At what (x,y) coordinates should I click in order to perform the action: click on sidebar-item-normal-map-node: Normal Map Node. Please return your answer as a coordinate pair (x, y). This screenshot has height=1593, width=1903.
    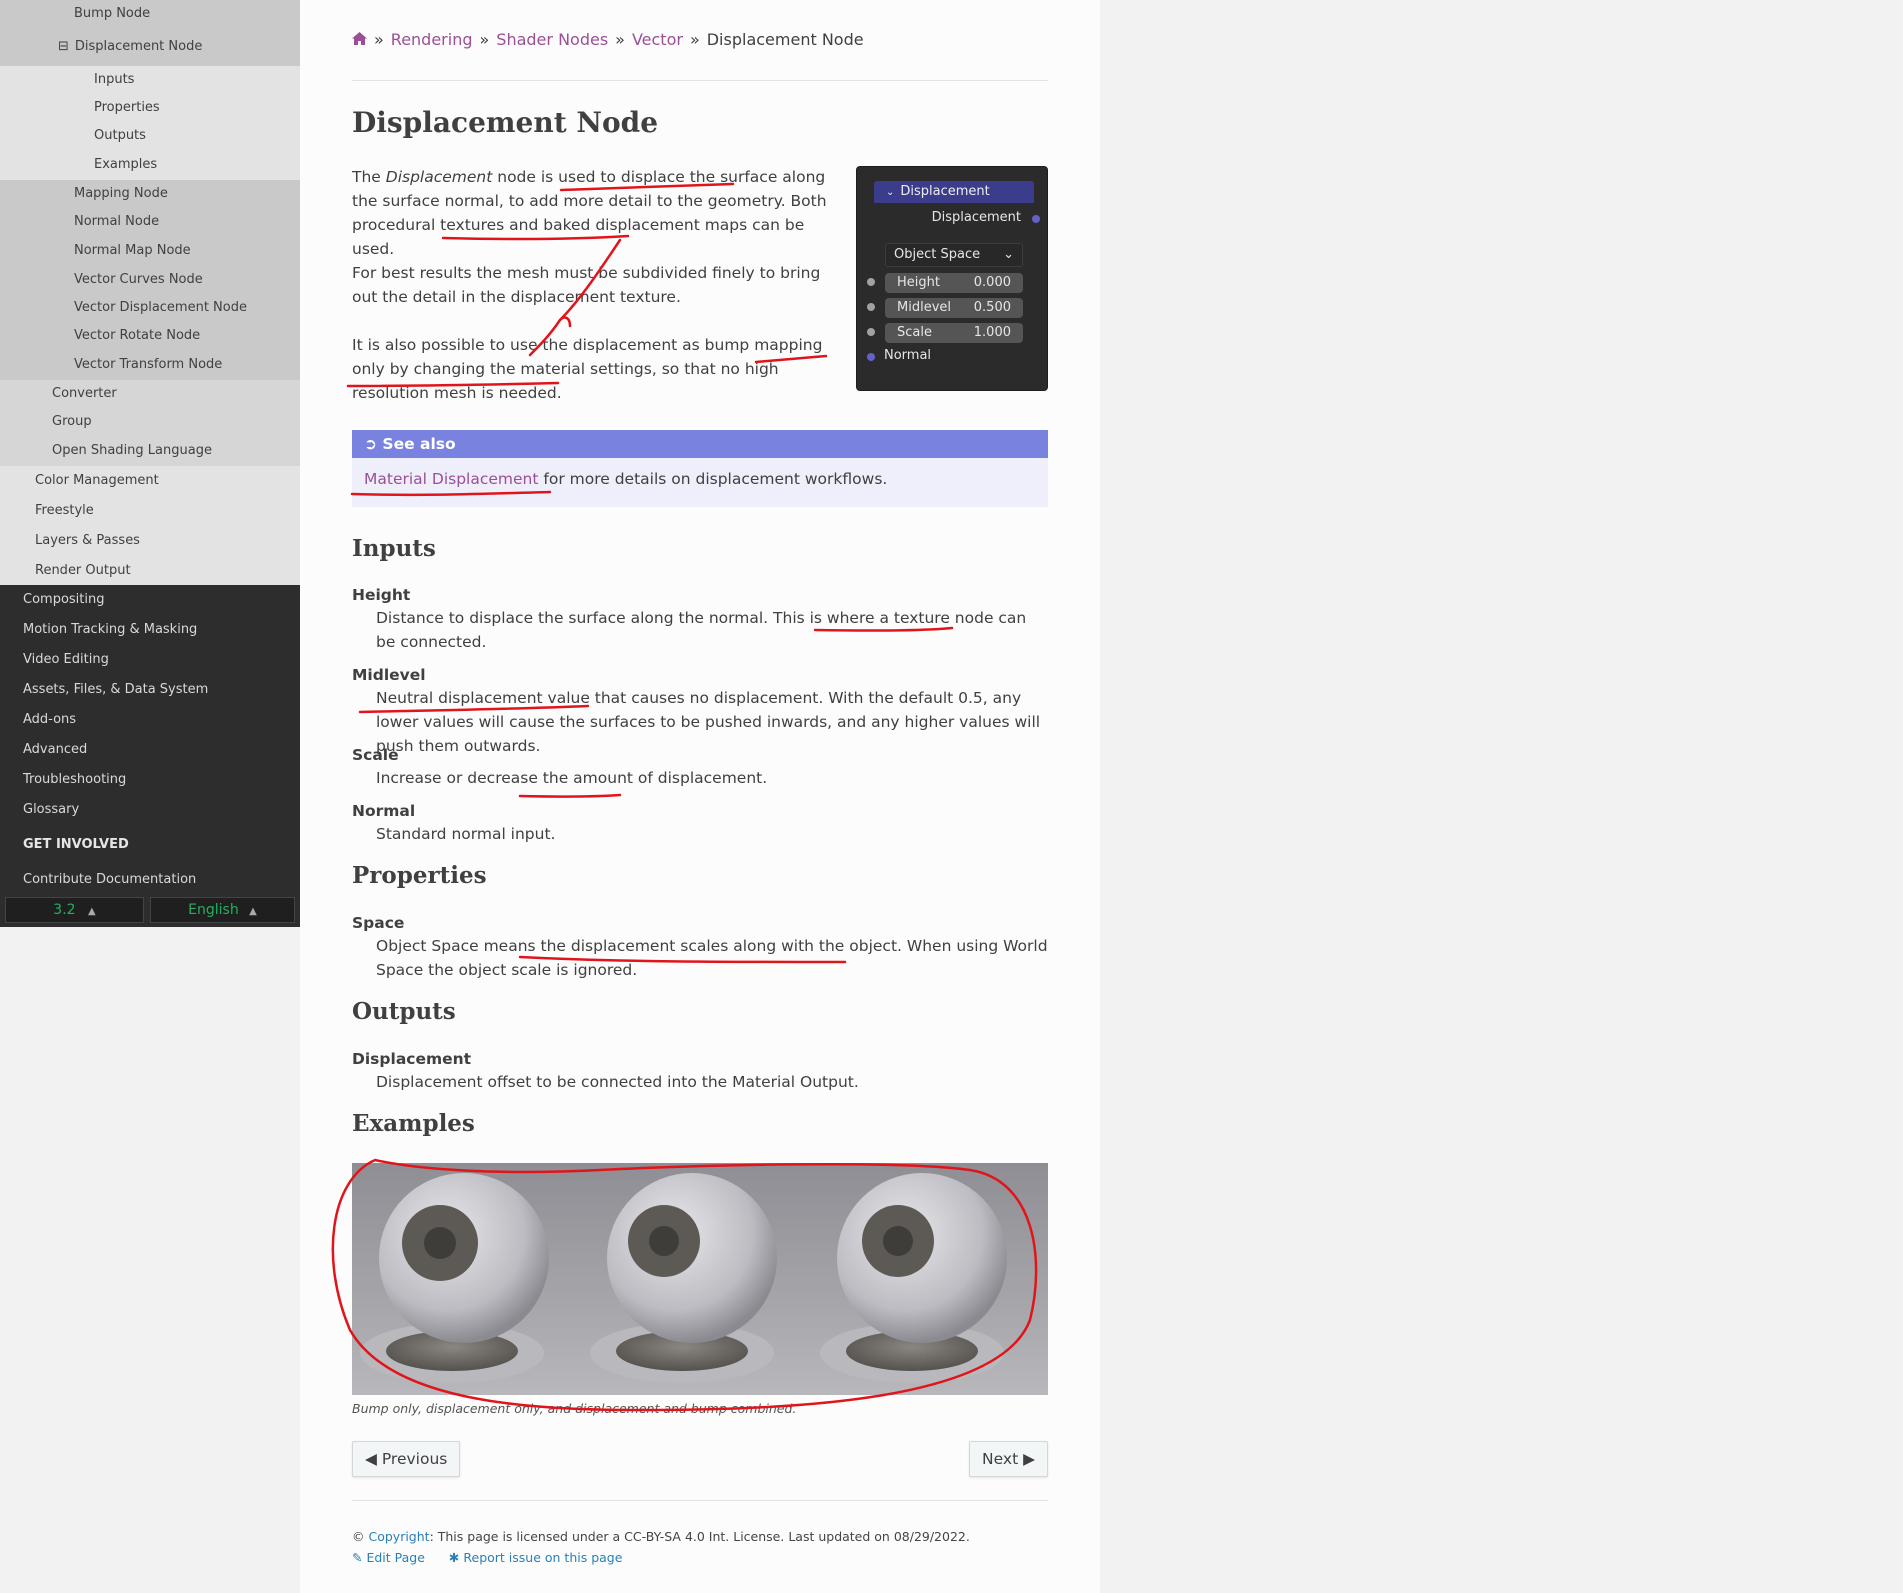
    Looking at the image, I should click on (150, 251).